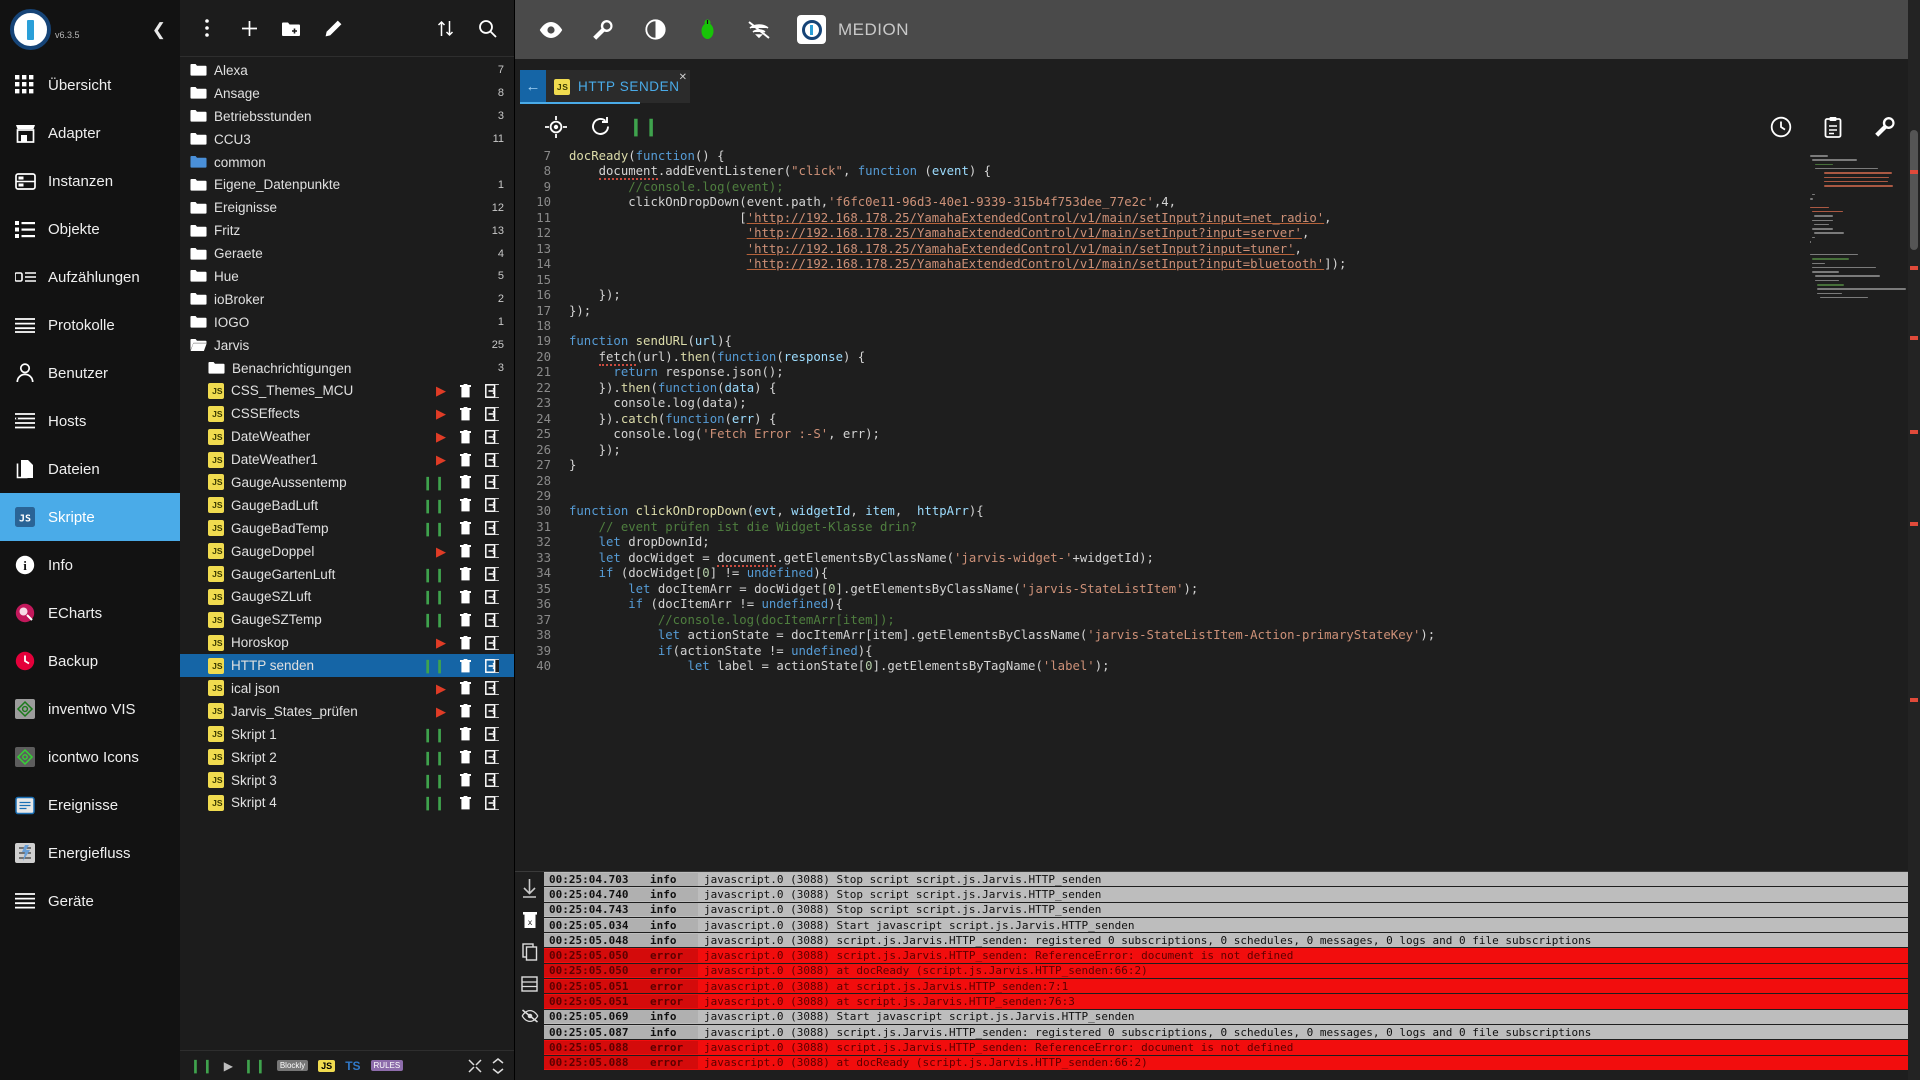  What do you see at coordinates (529, 983) in the screenshot?
I see `layout-log-icon` at bounding box center [529, 983].